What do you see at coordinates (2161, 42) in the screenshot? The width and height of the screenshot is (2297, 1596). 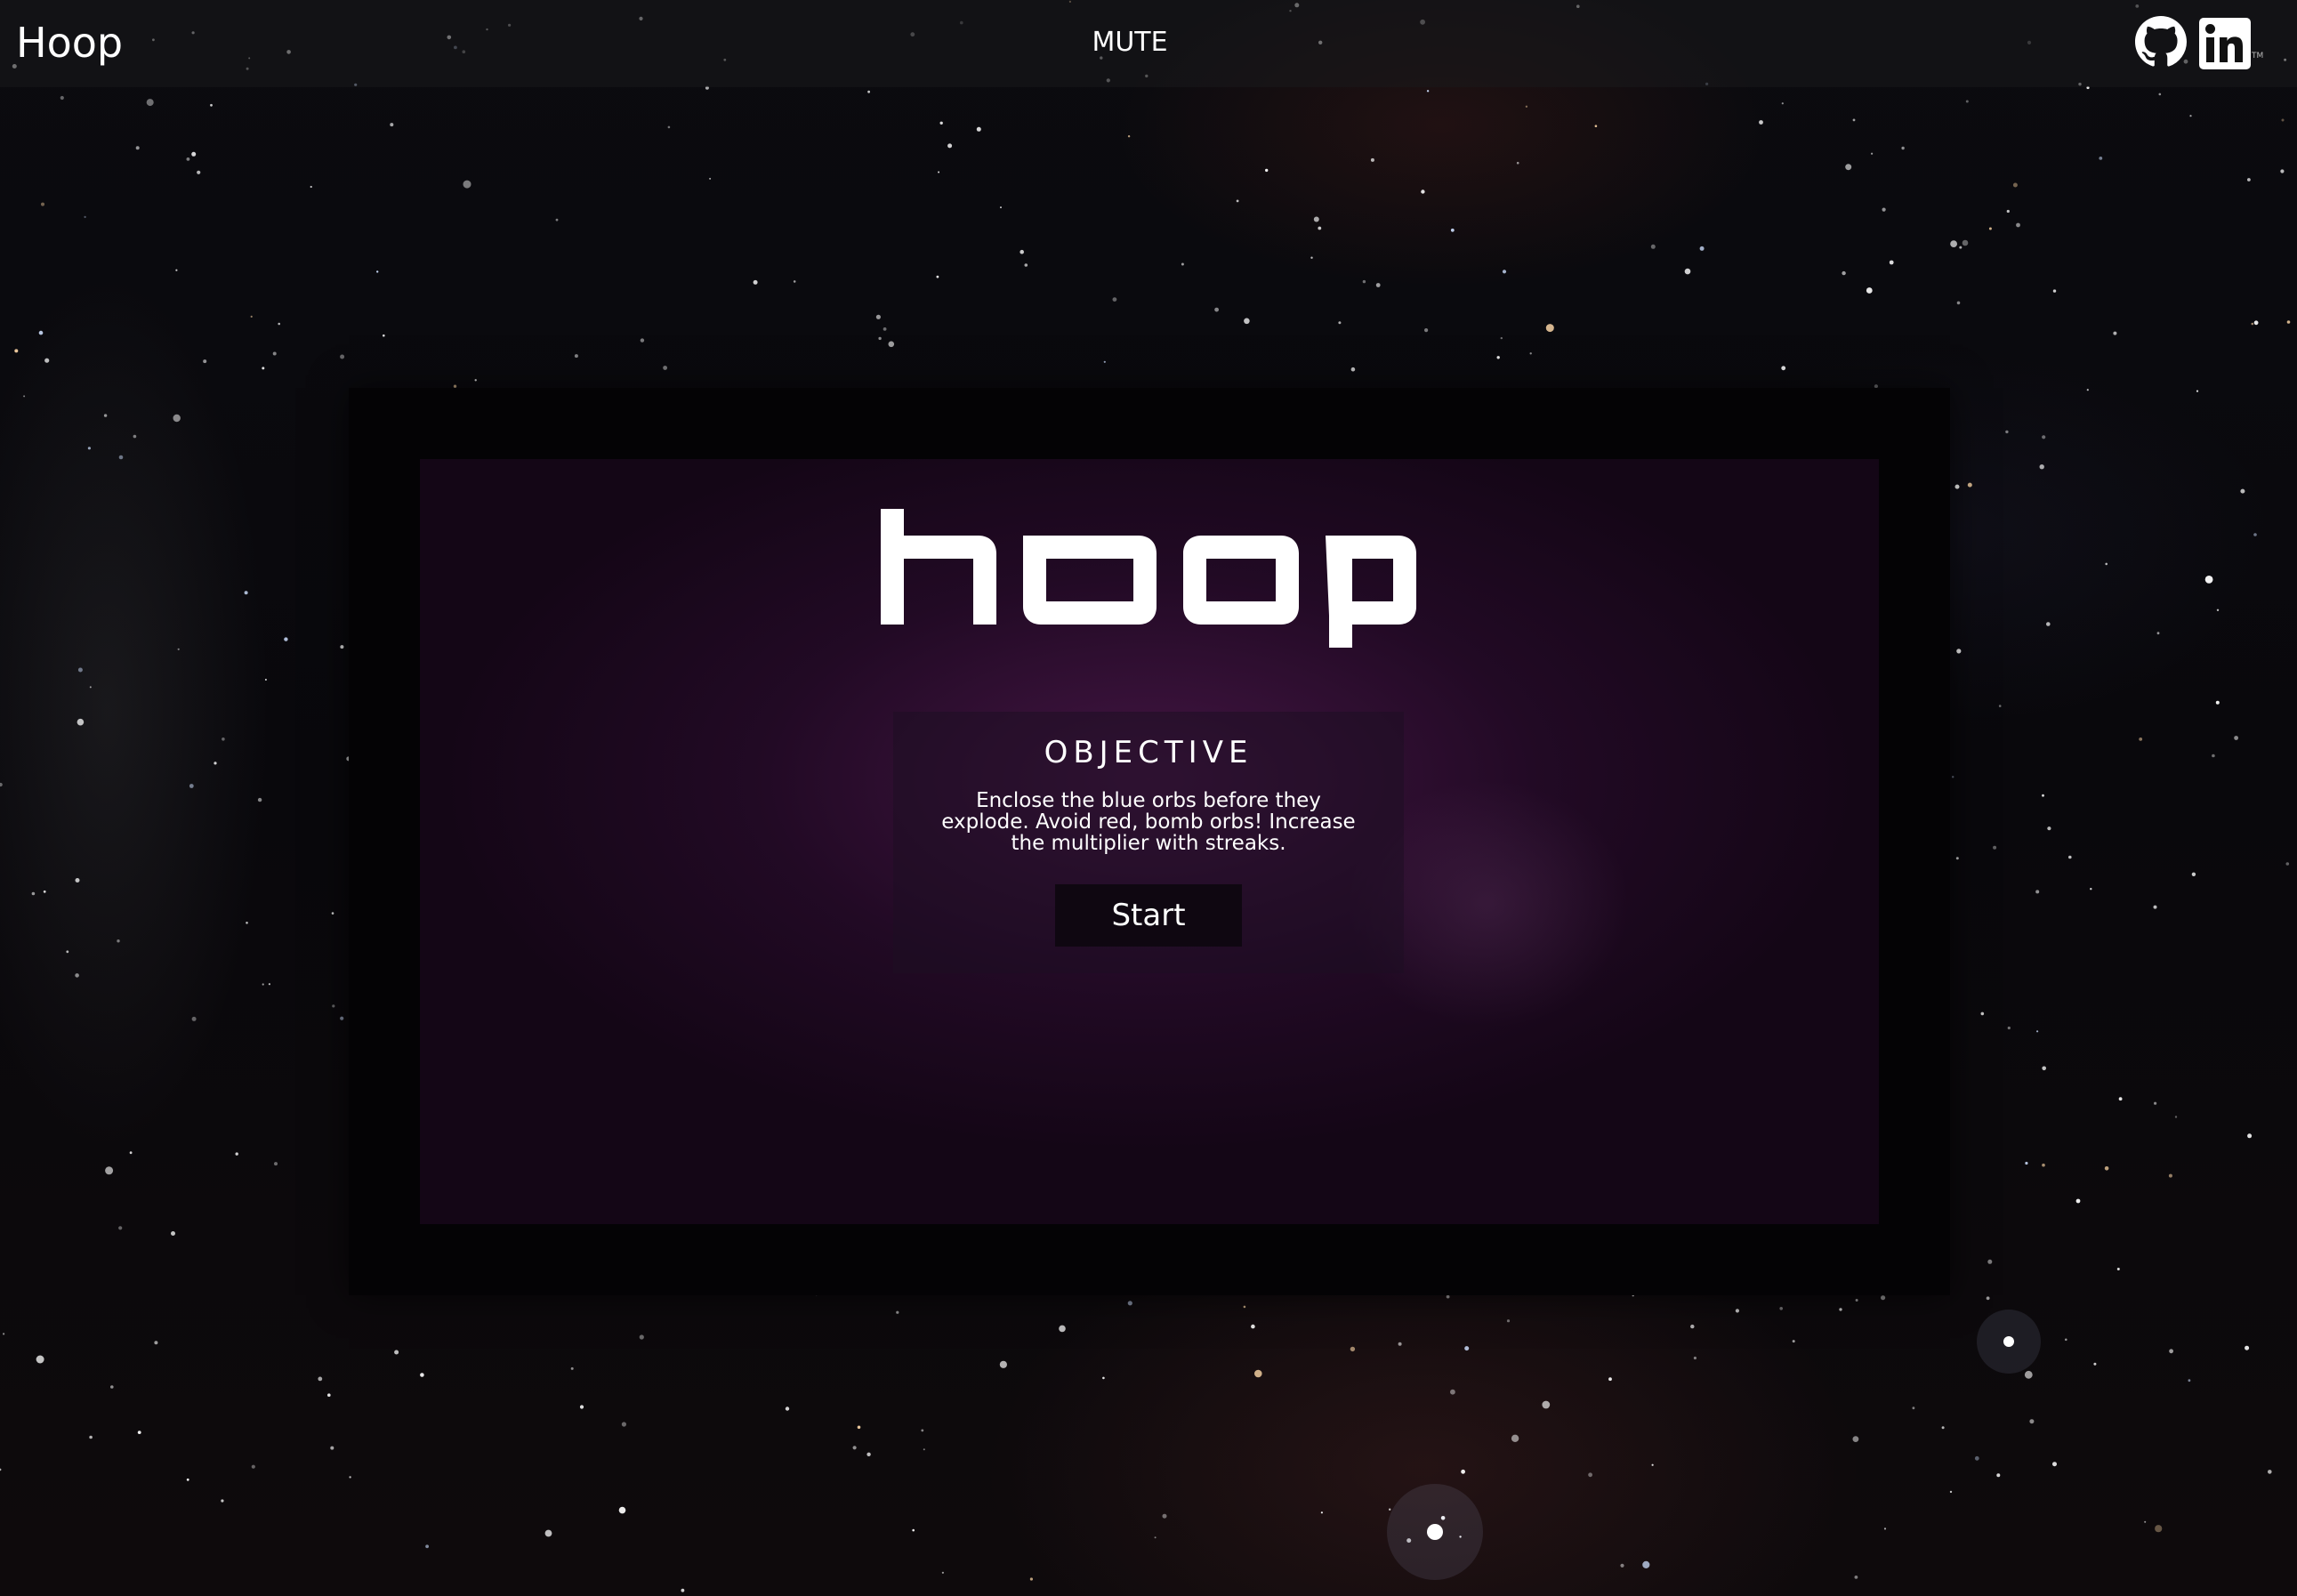 I see `github-icon` at bounding box center [2161, 42].